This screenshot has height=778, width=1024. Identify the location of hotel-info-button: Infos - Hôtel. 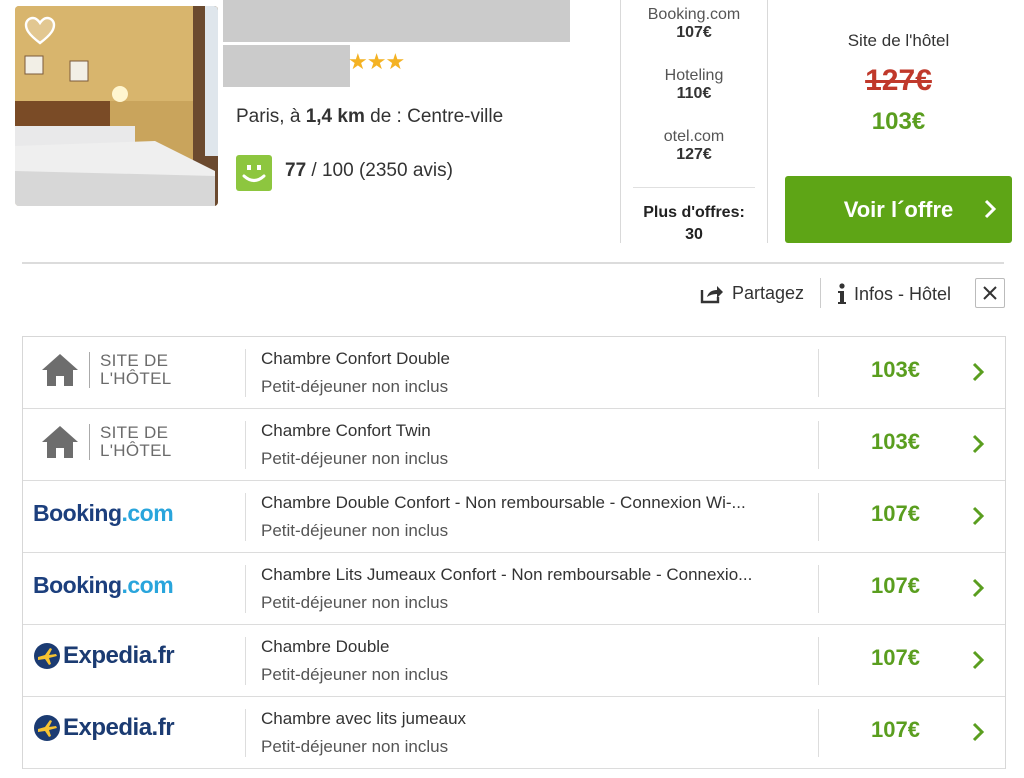
(893, 294).